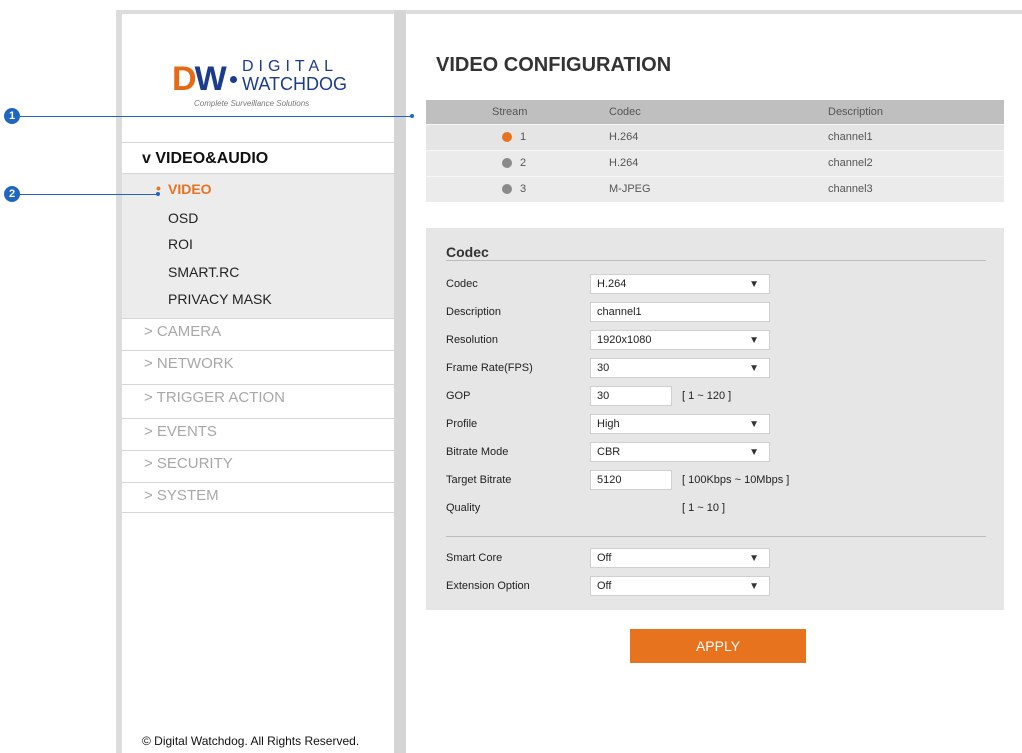 The image size is (1022, 753). Describe the element at coordinates (631, 480) in the screenshot. I see `target-bitrate-input: 5120` at that location.